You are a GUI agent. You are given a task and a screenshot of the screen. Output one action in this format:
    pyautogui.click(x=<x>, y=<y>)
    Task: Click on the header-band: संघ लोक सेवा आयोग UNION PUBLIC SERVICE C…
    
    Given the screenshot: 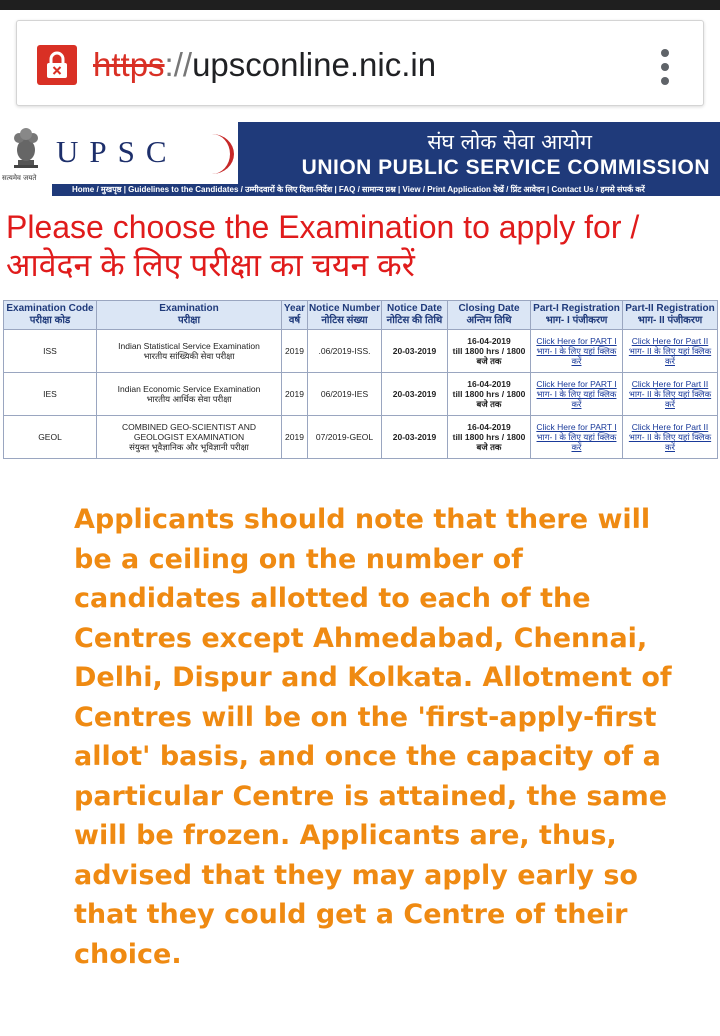 What is the action you would take?
    pyautogui.click(x=479, y=153)
    